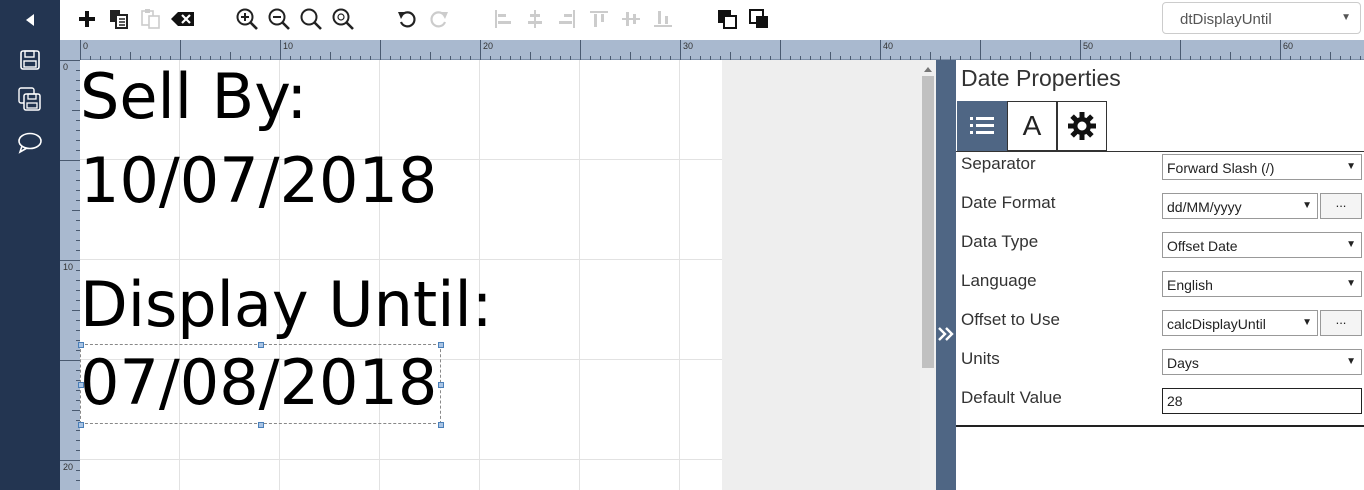  I want to click on plus-icon, so click(87, 19).